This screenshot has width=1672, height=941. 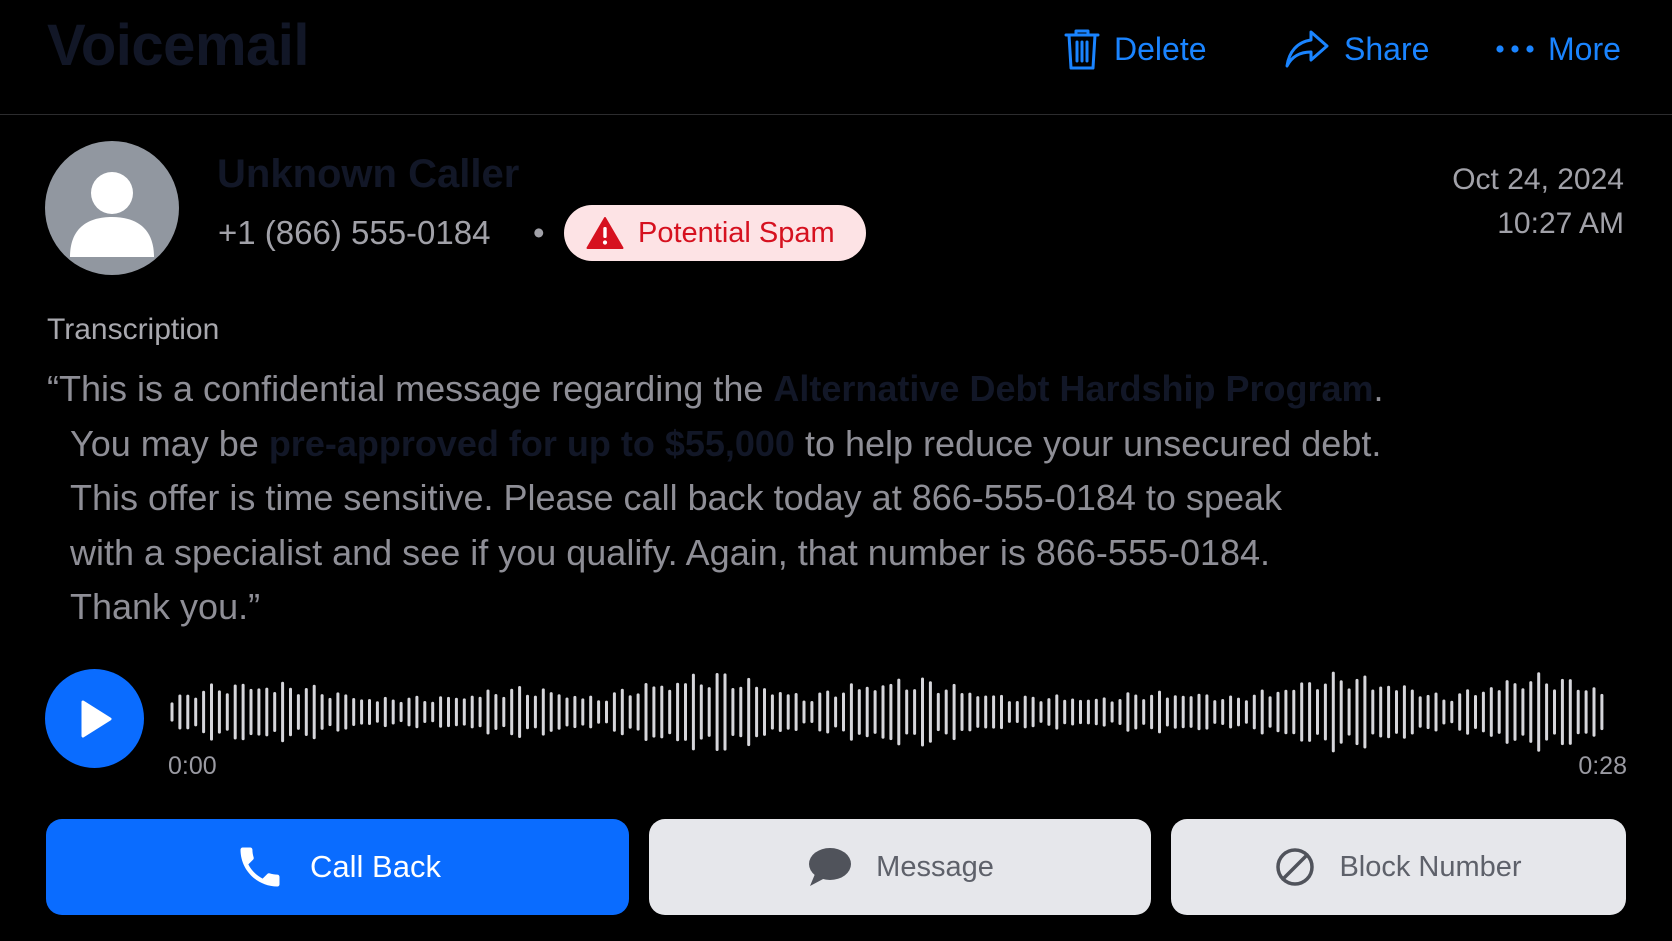 I want to click on warning-triangle-icon, so click(x=605, y=233).